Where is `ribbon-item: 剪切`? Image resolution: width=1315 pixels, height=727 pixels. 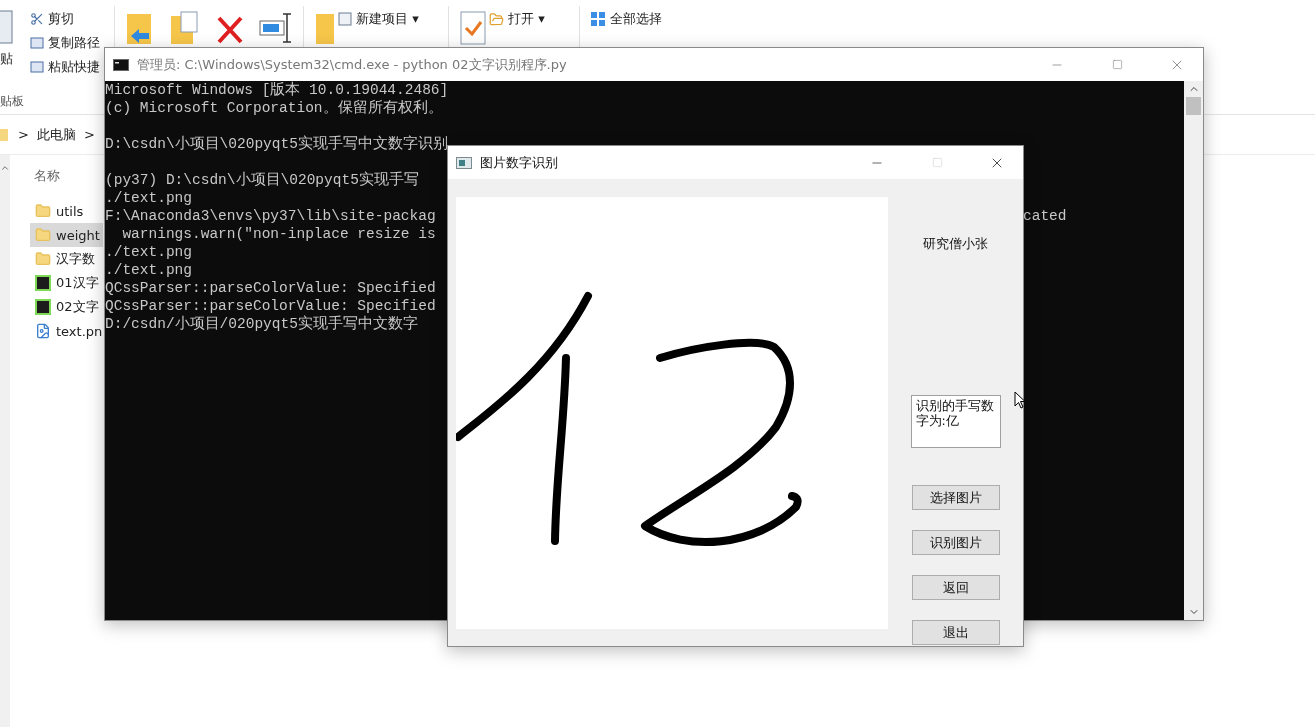
ribbon-item: 剪切 is located at coordinates (52, 19).